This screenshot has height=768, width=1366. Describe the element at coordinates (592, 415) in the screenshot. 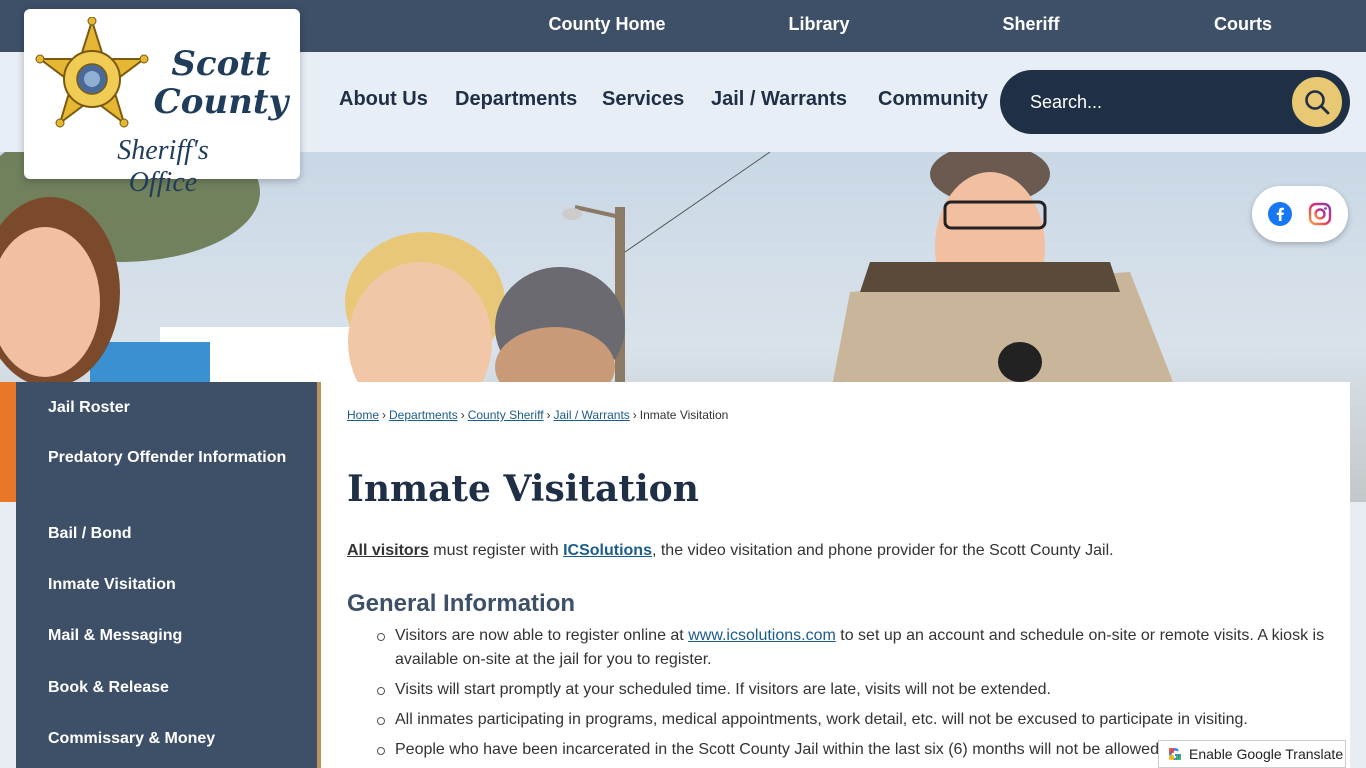

I see `breadcrumb-jail-warrants: Jail / Warrants` at that location.